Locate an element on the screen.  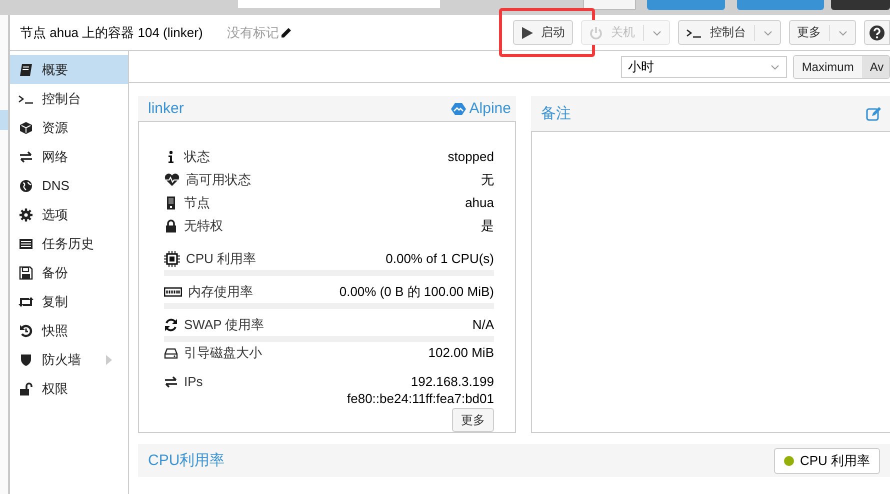
field-label: 引导磁盘大小 is located at coordinates (223, 353).